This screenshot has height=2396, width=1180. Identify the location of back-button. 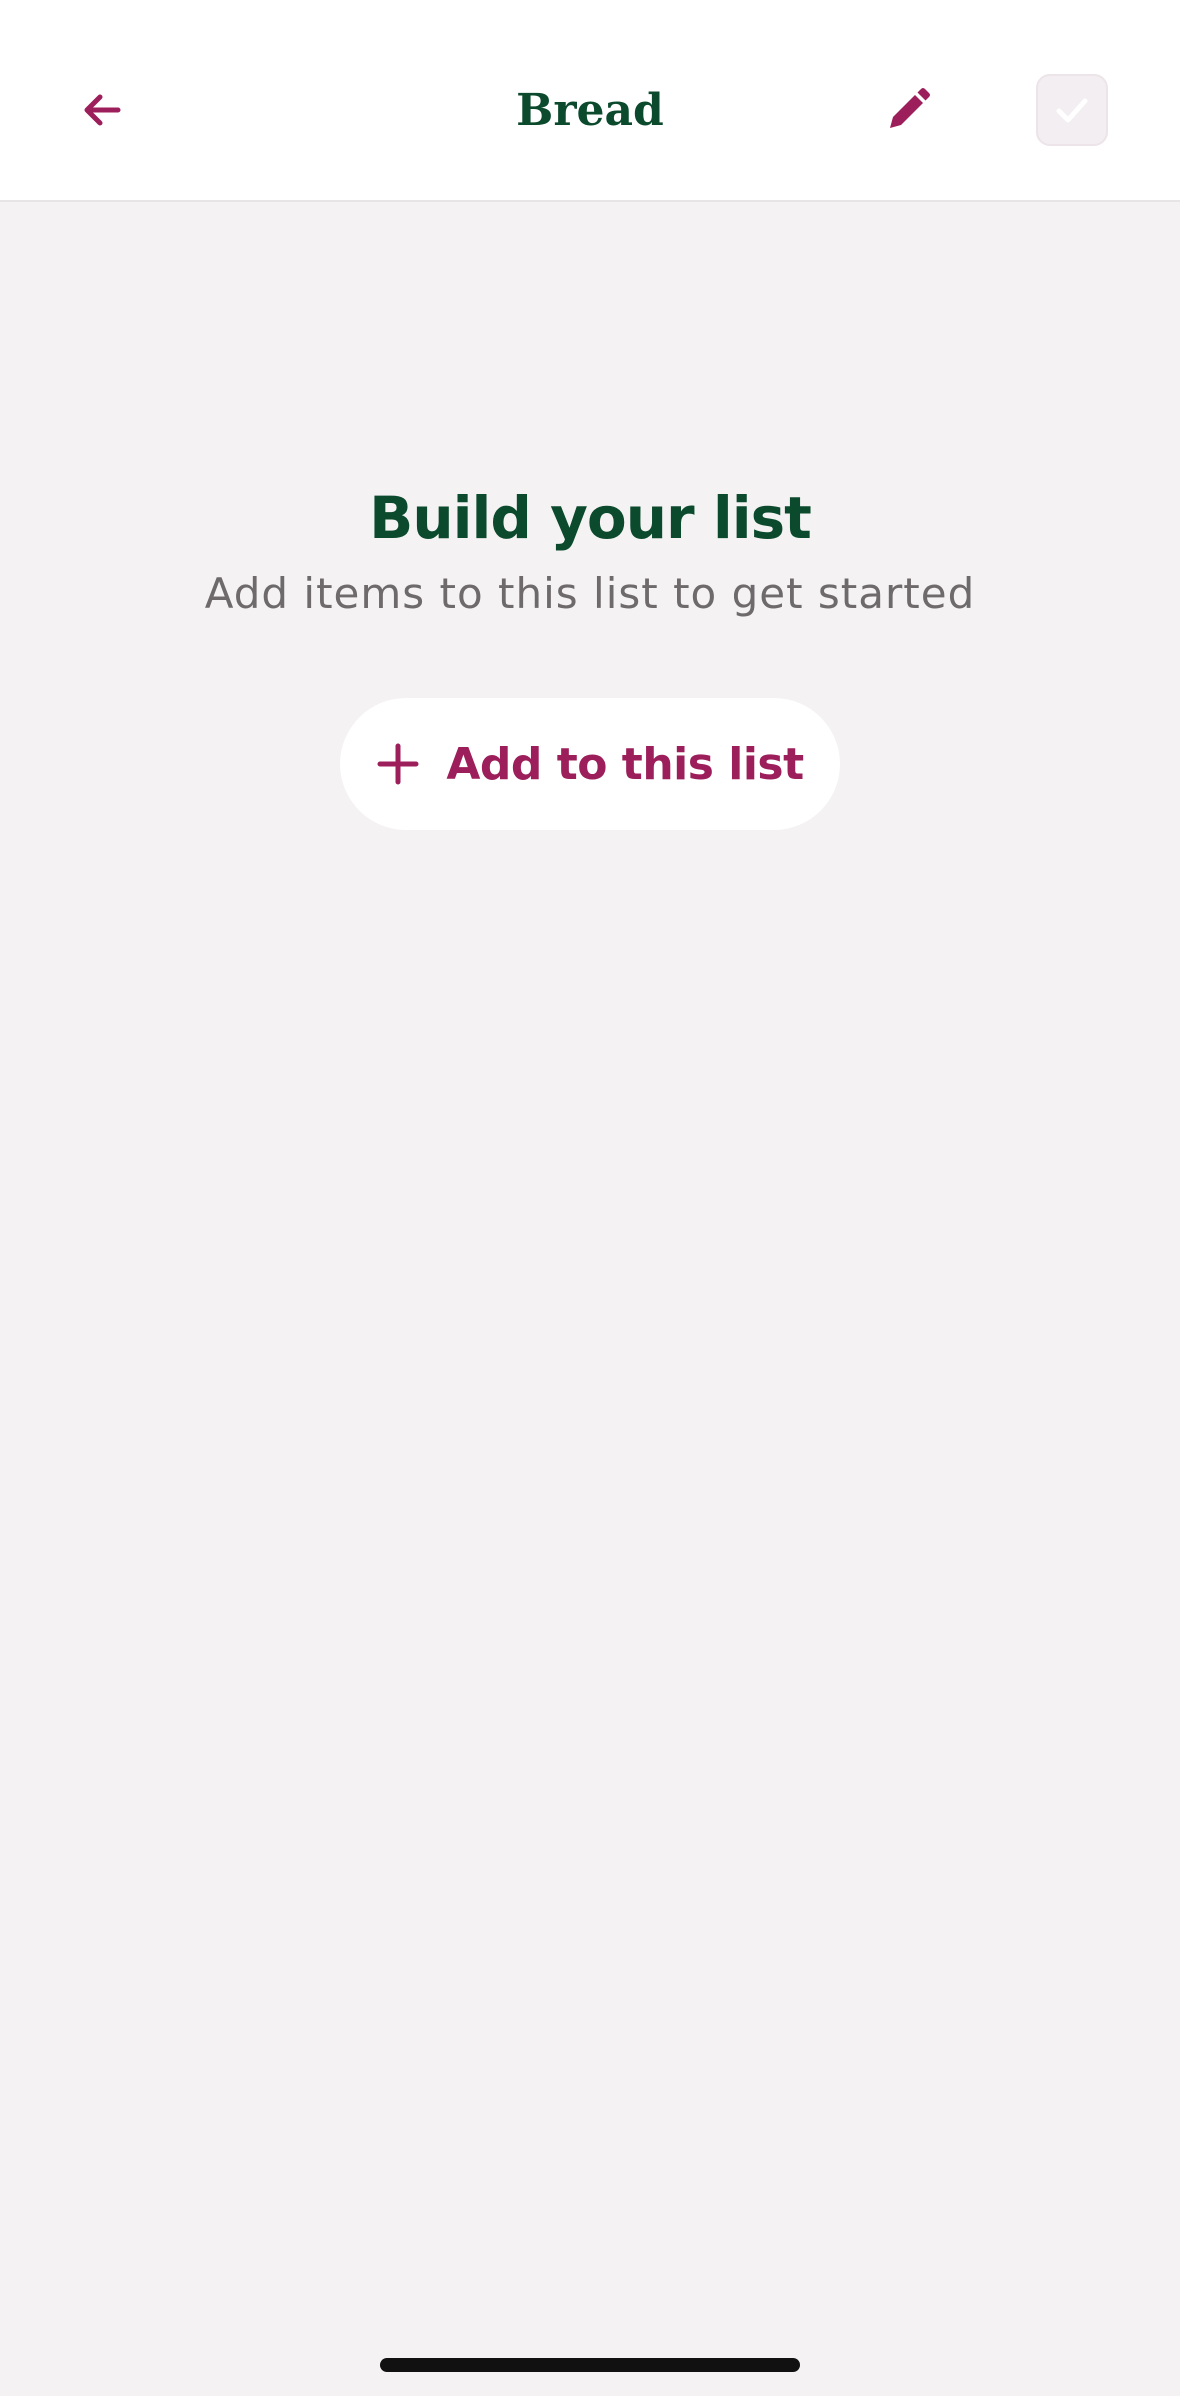
(102, 110).